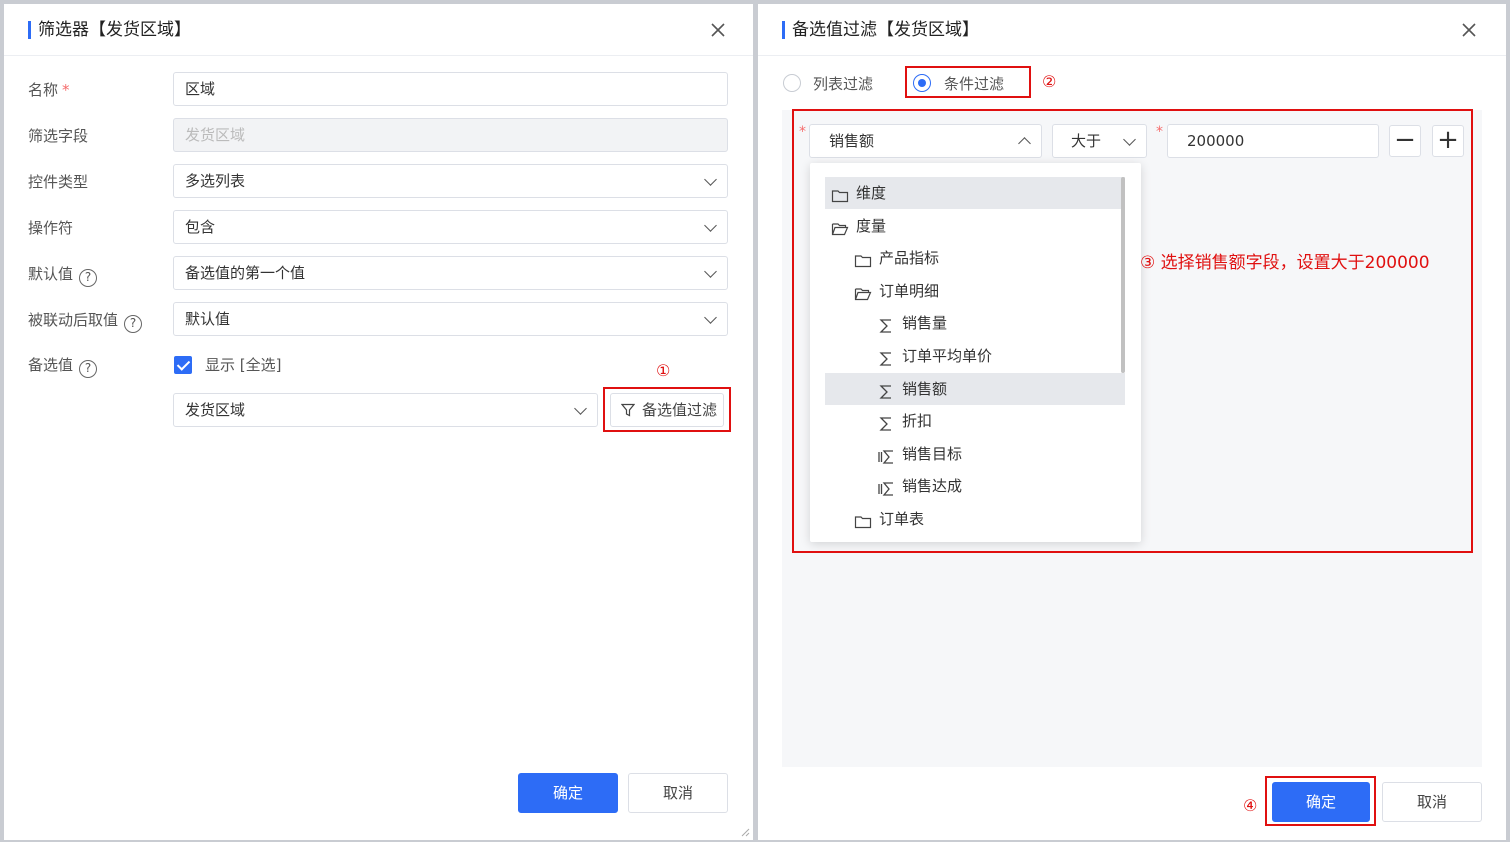  Describe the element at coordinates (450, 135) in the screenshot. I see `filter-field-input: 发货区域` at that location.